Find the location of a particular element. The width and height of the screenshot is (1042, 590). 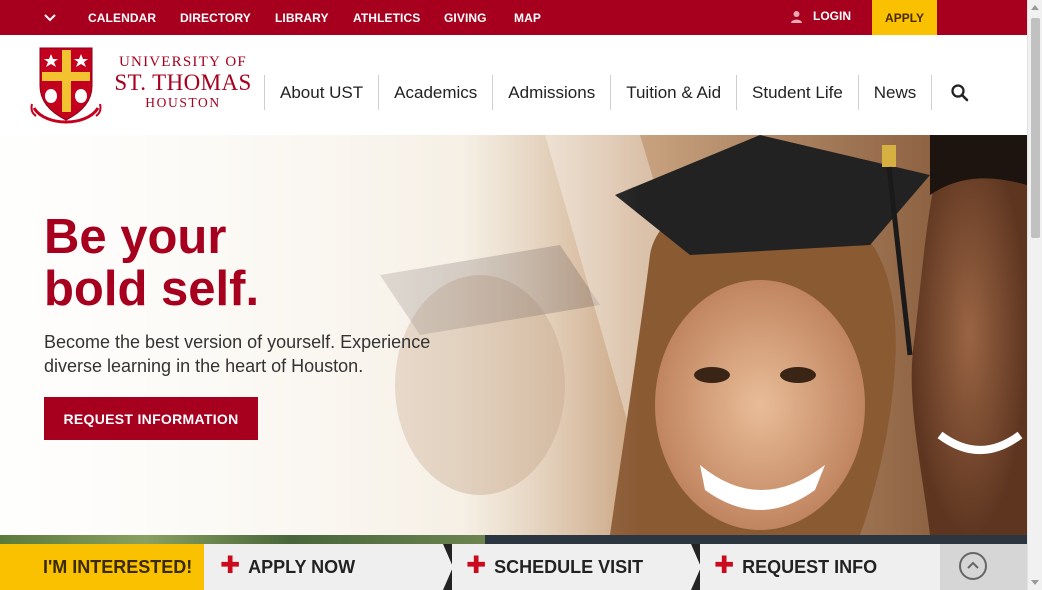

login-label: LOGIN is located at coordinates (832, 16).